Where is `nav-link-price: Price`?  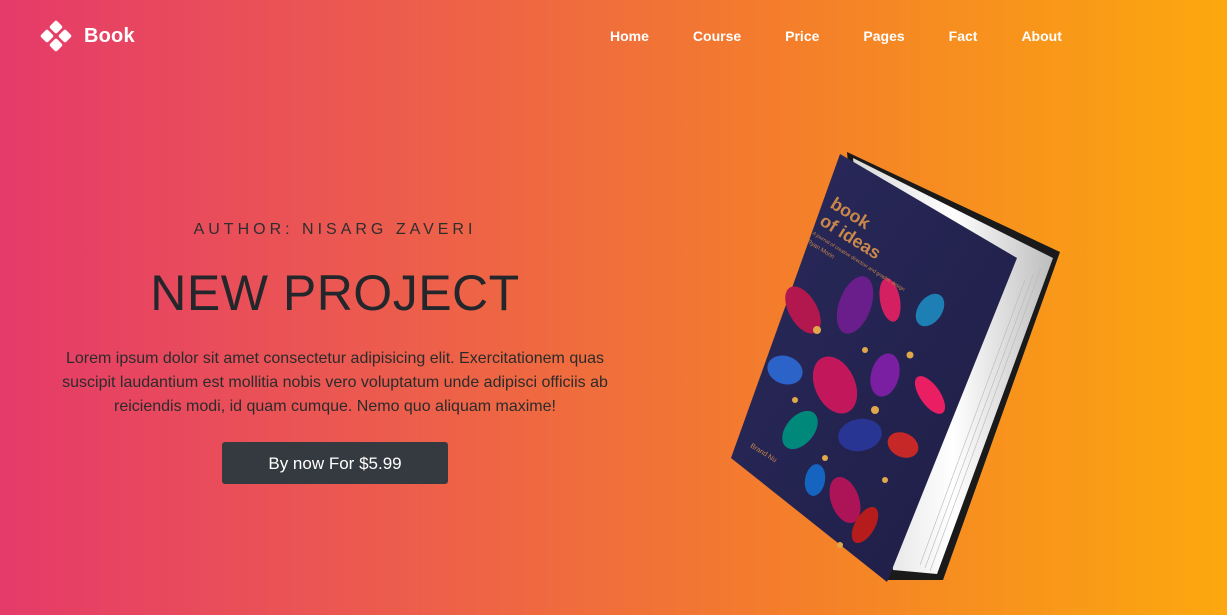 nav-link-price: Price is located at coordinates (802, 36).